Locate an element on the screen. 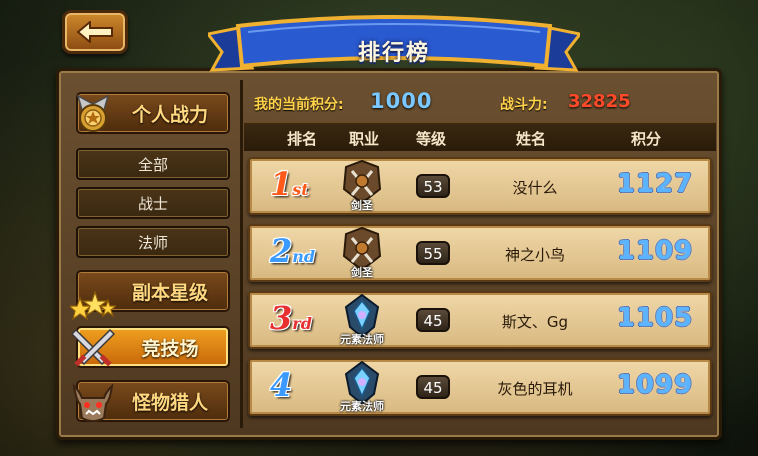 Image resolution: width=758 pixels, height=456 pixels. filter-all-label: 全部 is located at coordinates (152, 164).